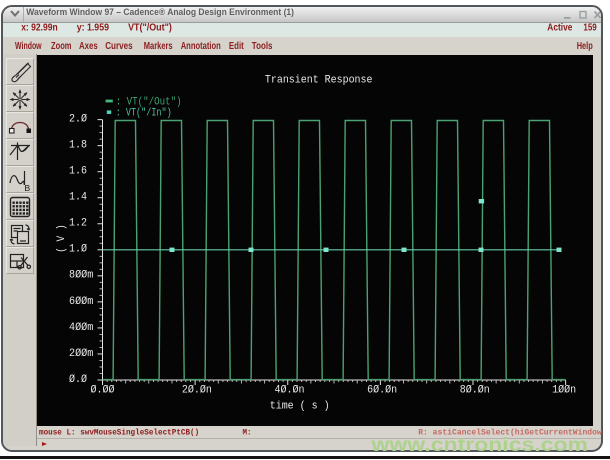 The width and height of the screenshot is (610, 460). Describe the element at coordinates (78, 171) in the screenshot. I see `svg-text: 1.6` at that location.